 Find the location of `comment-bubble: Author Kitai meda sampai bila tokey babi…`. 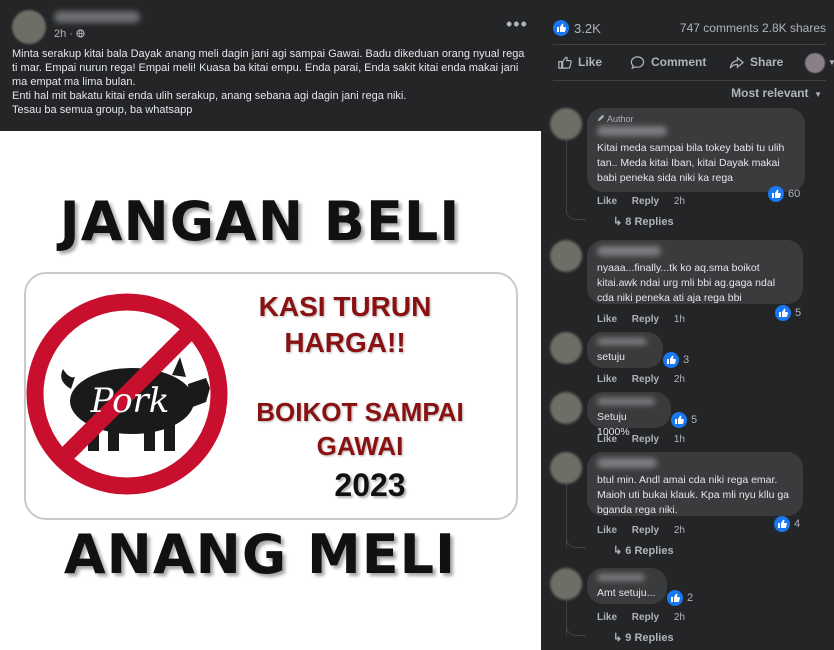

comment-bubble: Author Kitai meda sampai bila tokey babi… is located at coordinates (696, 150).